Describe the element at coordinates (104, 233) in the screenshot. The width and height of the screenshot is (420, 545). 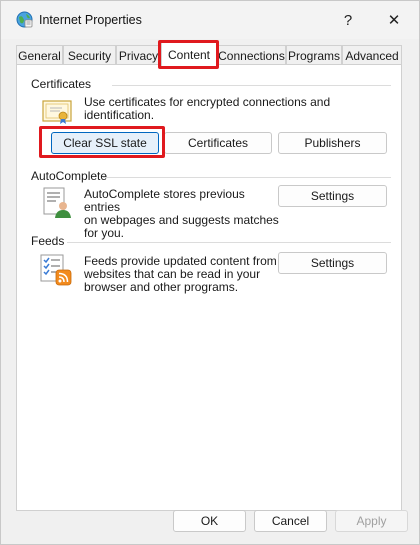
I see `autocomplete-description-line: for you.` at that location.